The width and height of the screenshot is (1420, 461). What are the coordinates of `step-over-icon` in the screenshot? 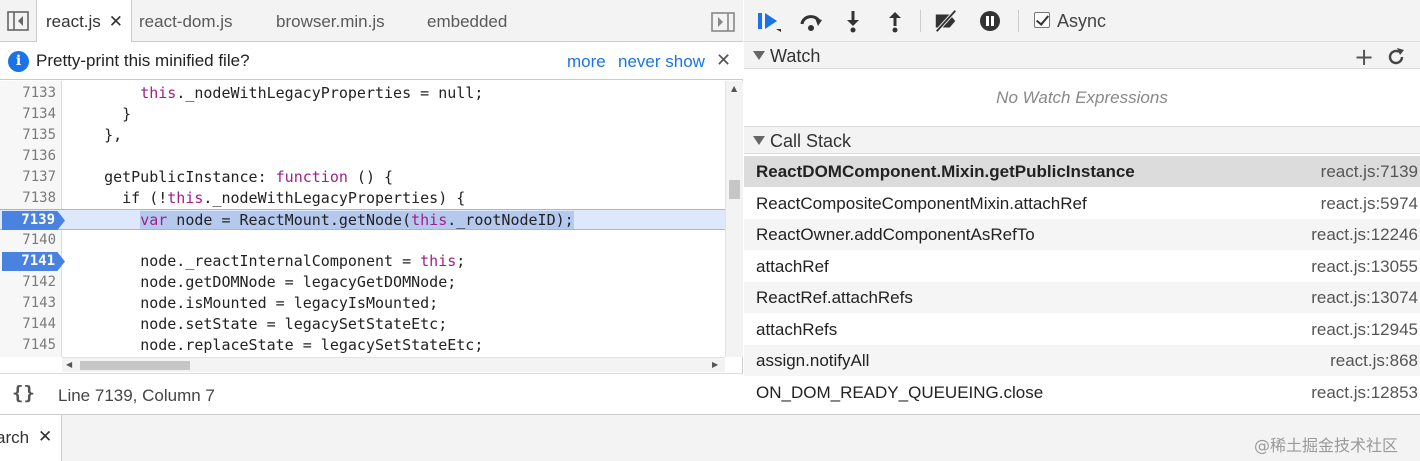 It's located at (811, 21).